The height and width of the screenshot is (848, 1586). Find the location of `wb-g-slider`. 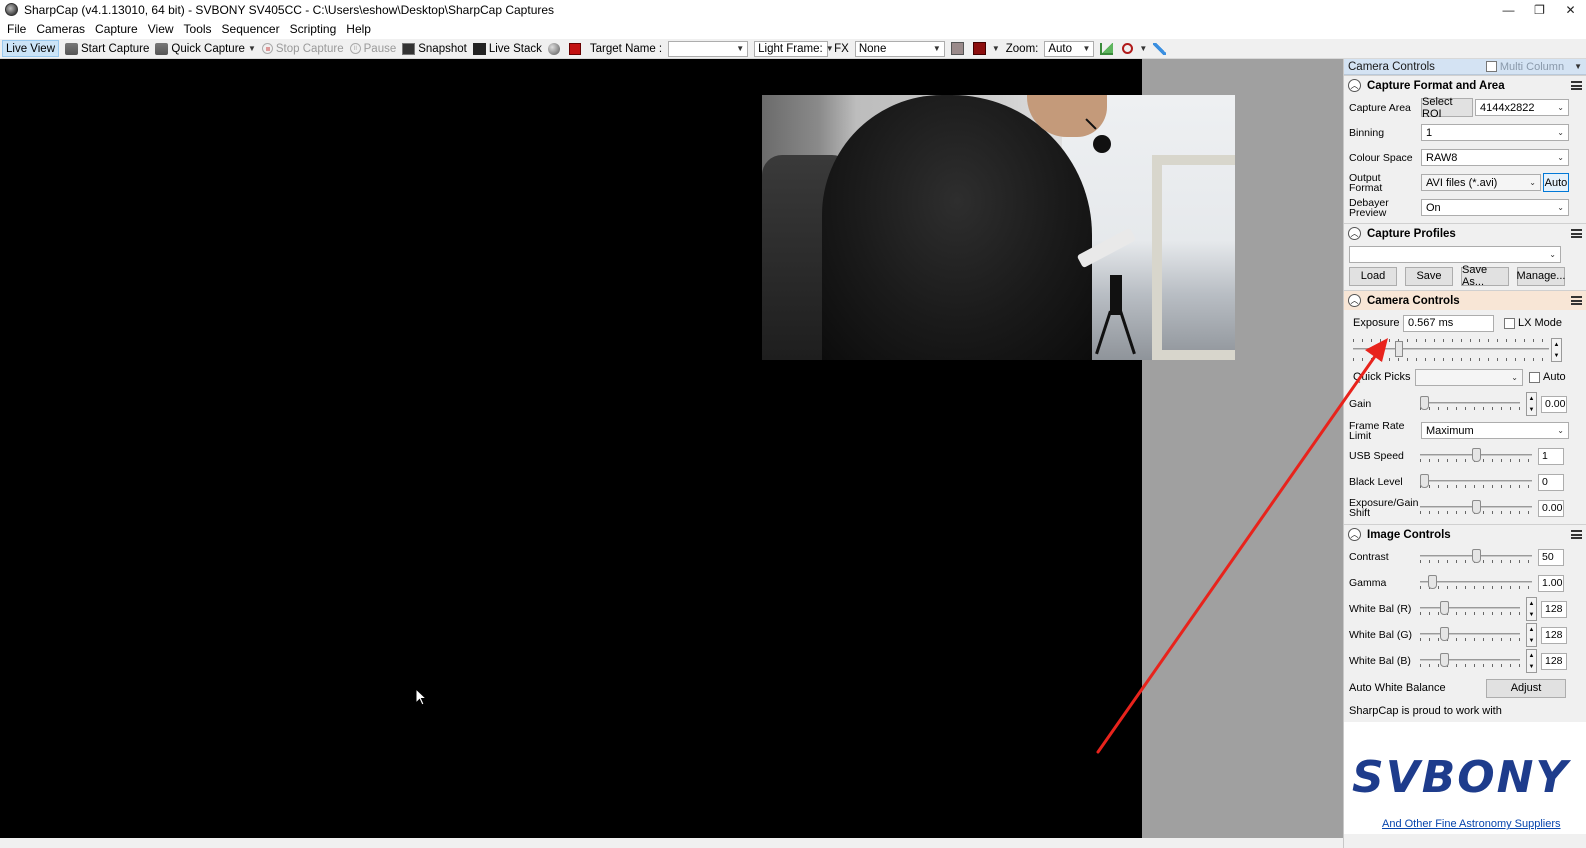

wb-g-slider is located at coordinates (1470, 635).